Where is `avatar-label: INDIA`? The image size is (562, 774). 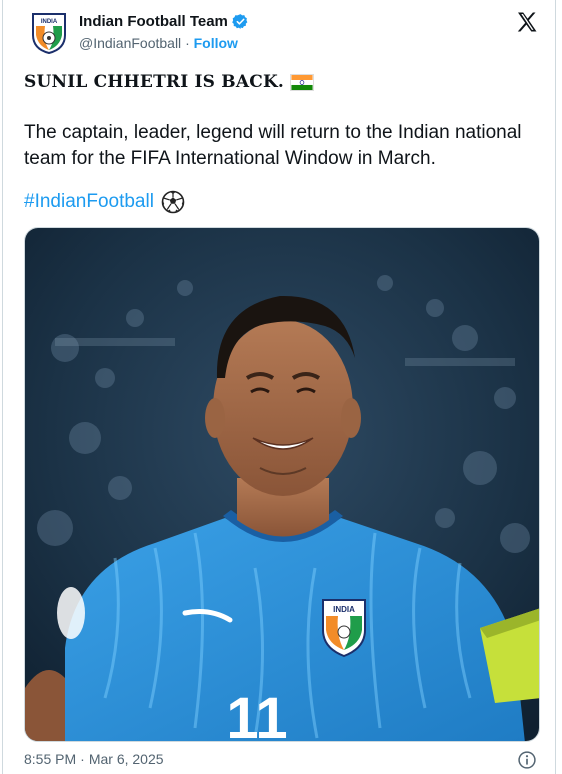
avatar-label: INDIA is located at coordinates (49, 22).